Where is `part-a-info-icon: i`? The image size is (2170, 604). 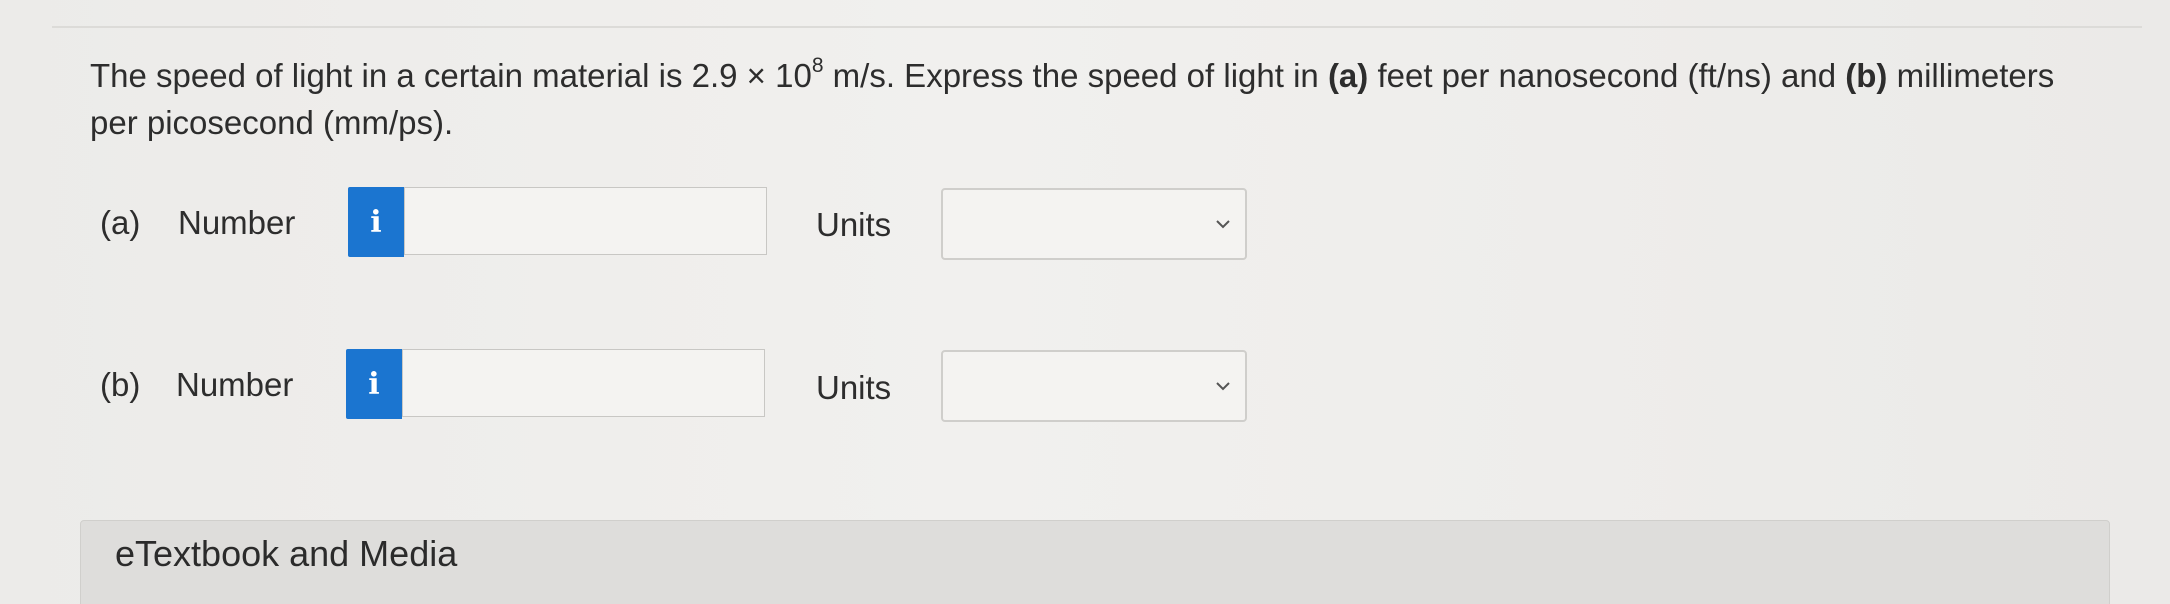 part-a-info-icon: i is located at coordinates (376, 222).